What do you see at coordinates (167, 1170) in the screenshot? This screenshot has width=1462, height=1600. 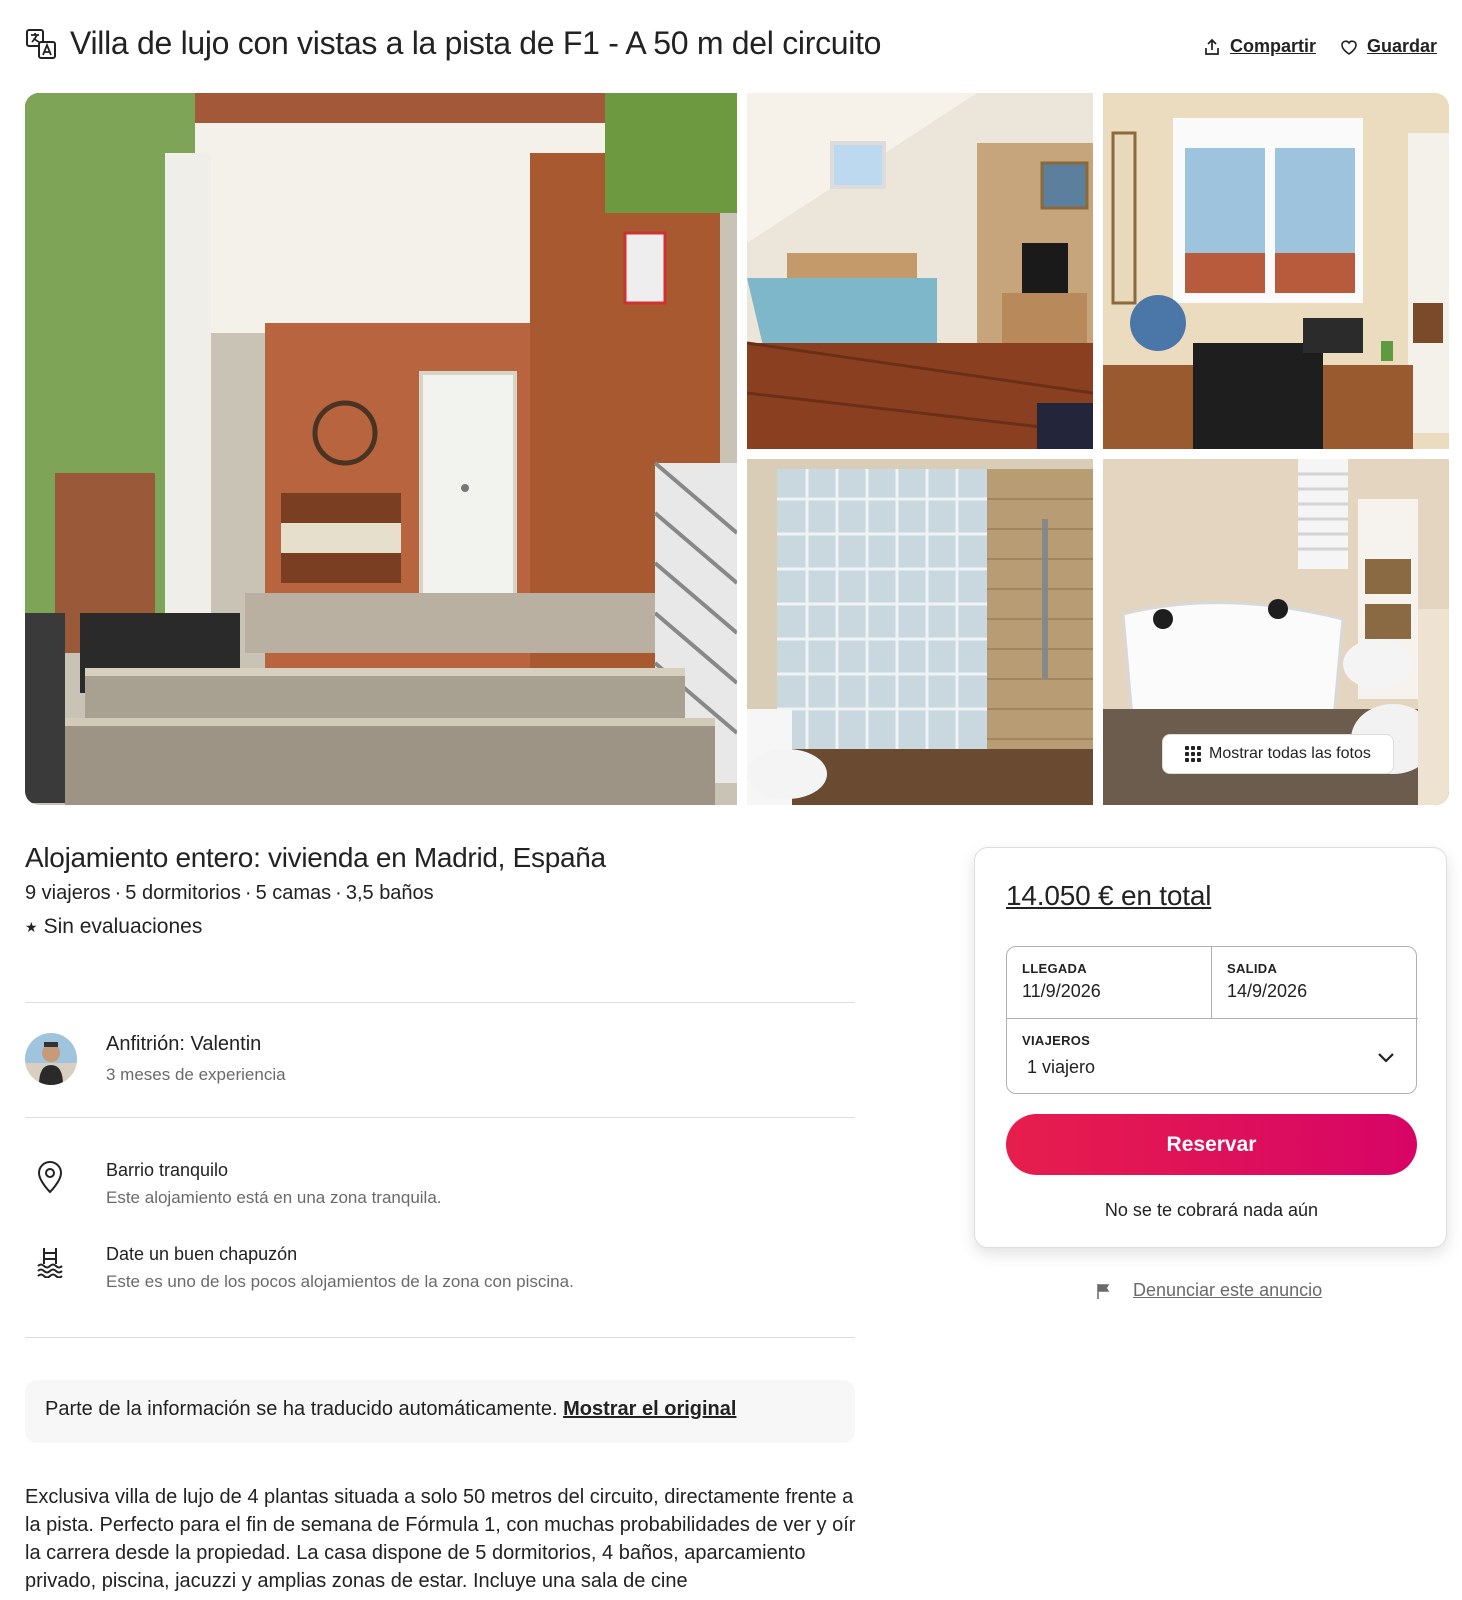 I see `highlight-title: Barrio tranquilo` at bounding box center [167, 1170].